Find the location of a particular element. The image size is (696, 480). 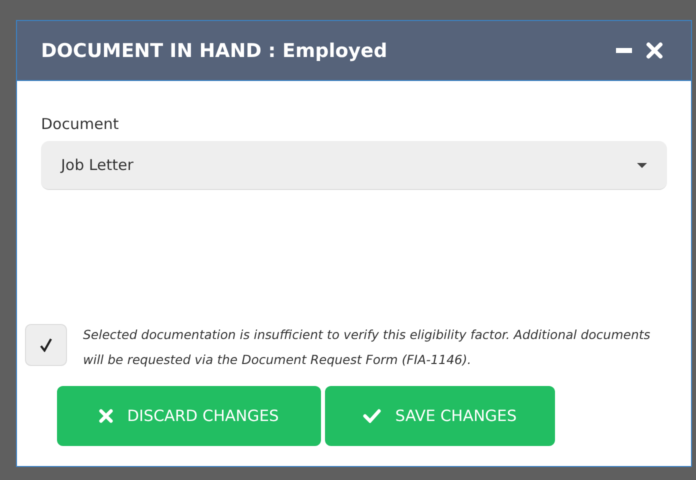

checkbox is located at coordinates (46, 345).